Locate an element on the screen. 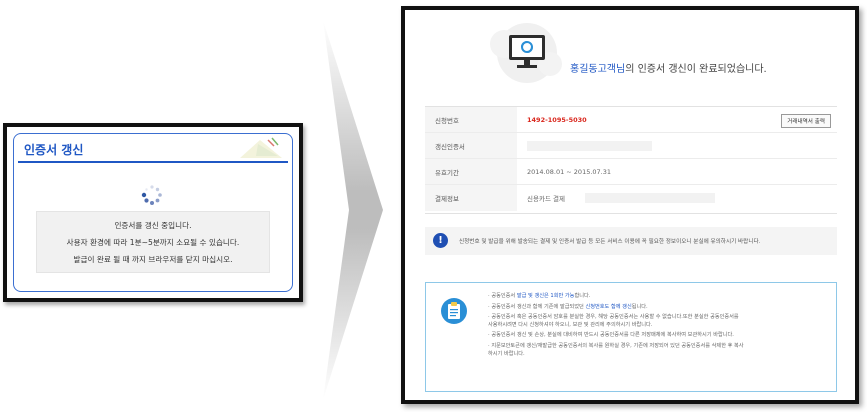 The image size is (867, 412). list-item: 공동인증서 발급 및 갱신은 1회만 가능합니다. is located at coordinates (616, 297).